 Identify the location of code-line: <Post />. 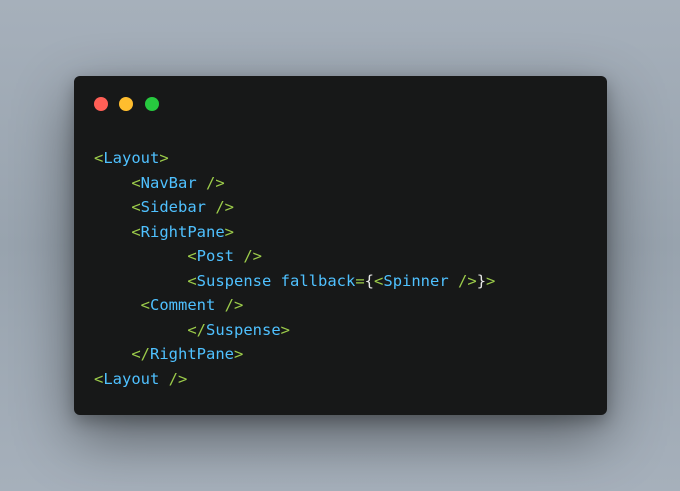
(224, 256).